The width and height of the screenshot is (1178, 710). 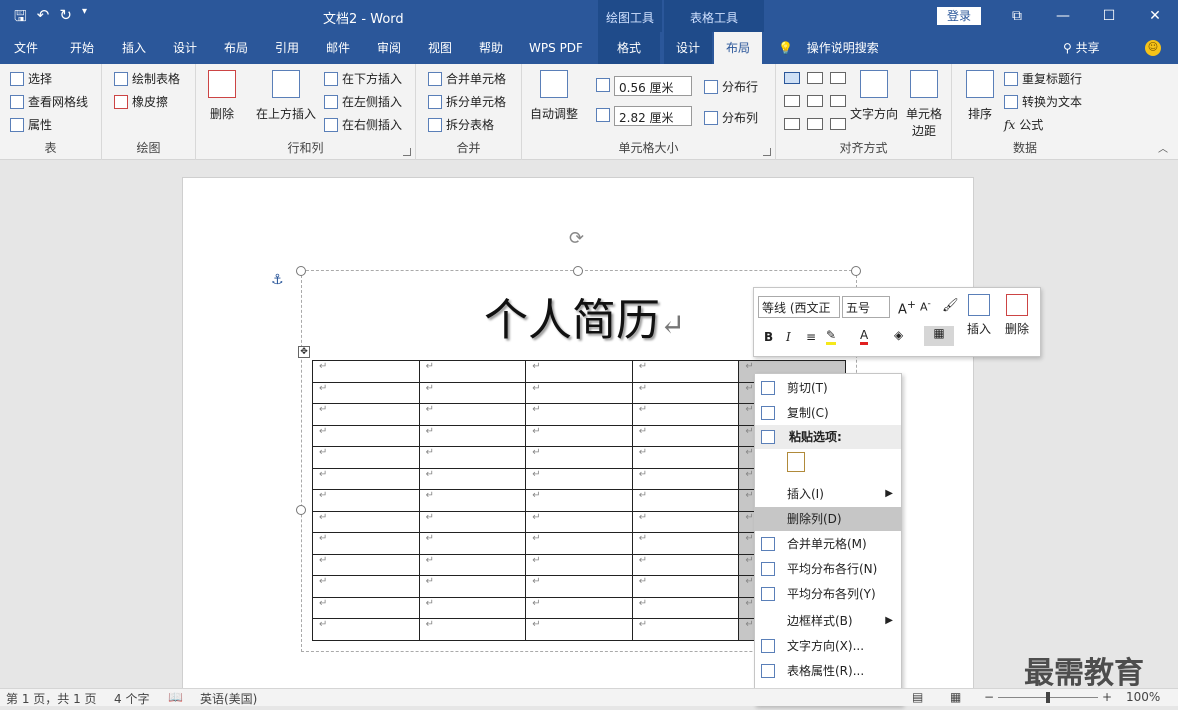 What do you see at coordinates (467, 78) in the screenshot?
I see `merge-cells-button: 合并单元格` at bounding box center [467, 78].